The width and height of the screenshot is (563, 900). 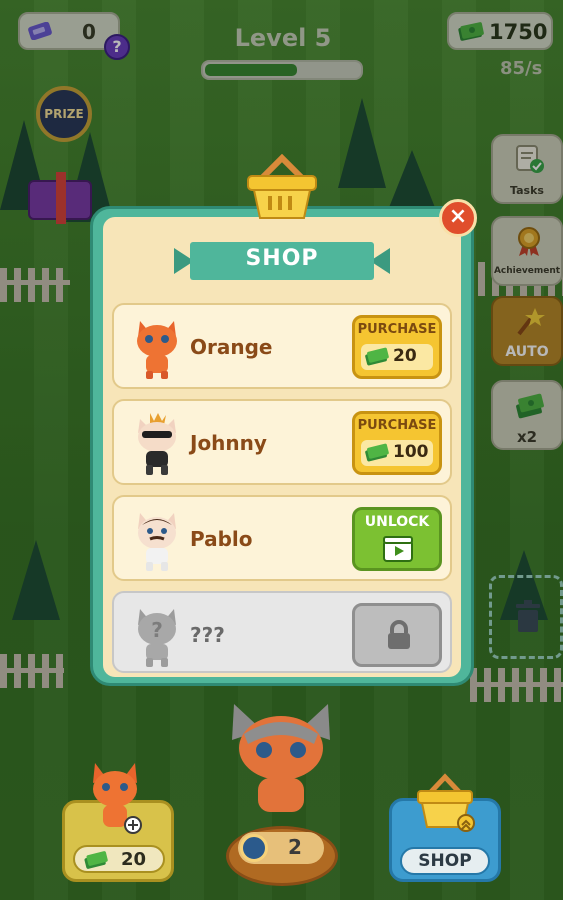 I want to click on shop-item-orange: Orange PURCHASE 20, so click(x=282, y=346).